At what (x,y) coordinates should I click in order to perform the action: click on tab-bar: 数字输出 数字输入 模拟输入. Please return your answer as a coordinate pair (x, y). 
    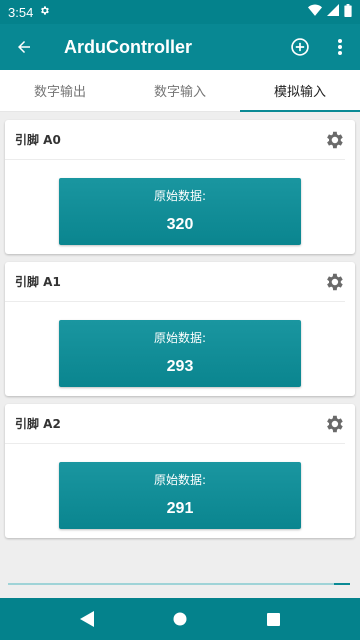
    Looking at the image, I should click on (180, 91).